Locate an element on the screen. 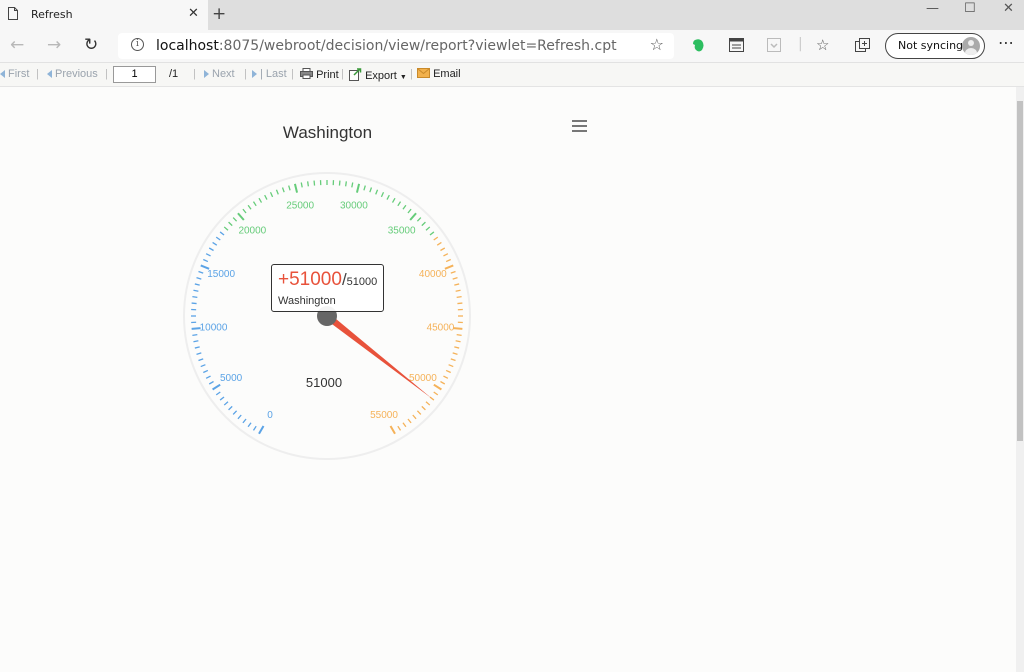  page-number-input: 1 is located at coordinates (134, 74).